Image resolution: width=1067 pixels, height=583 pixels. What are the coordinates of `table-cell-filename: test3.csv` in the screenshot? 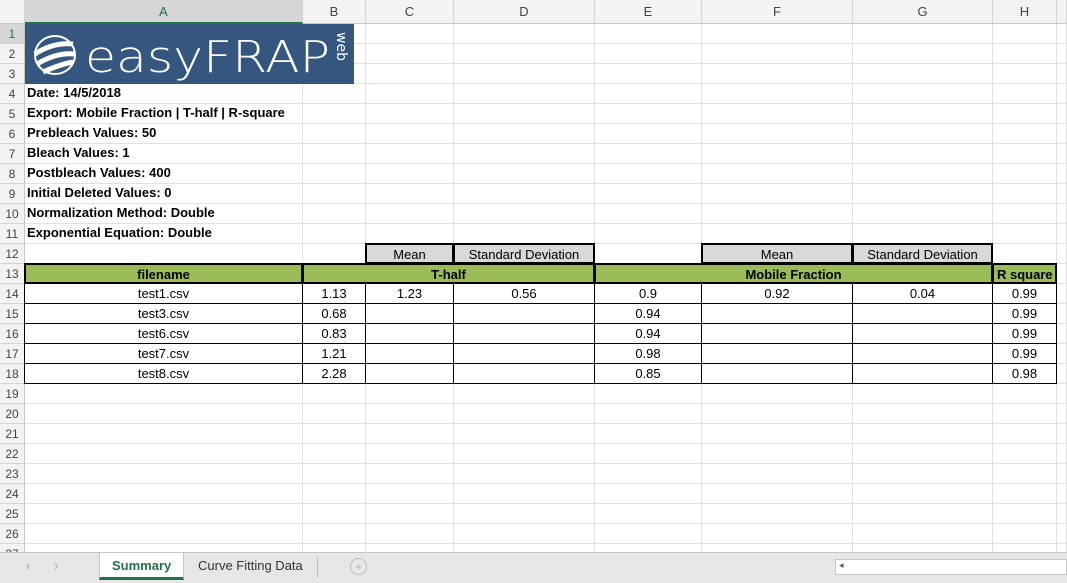 It's located at (163, 313).